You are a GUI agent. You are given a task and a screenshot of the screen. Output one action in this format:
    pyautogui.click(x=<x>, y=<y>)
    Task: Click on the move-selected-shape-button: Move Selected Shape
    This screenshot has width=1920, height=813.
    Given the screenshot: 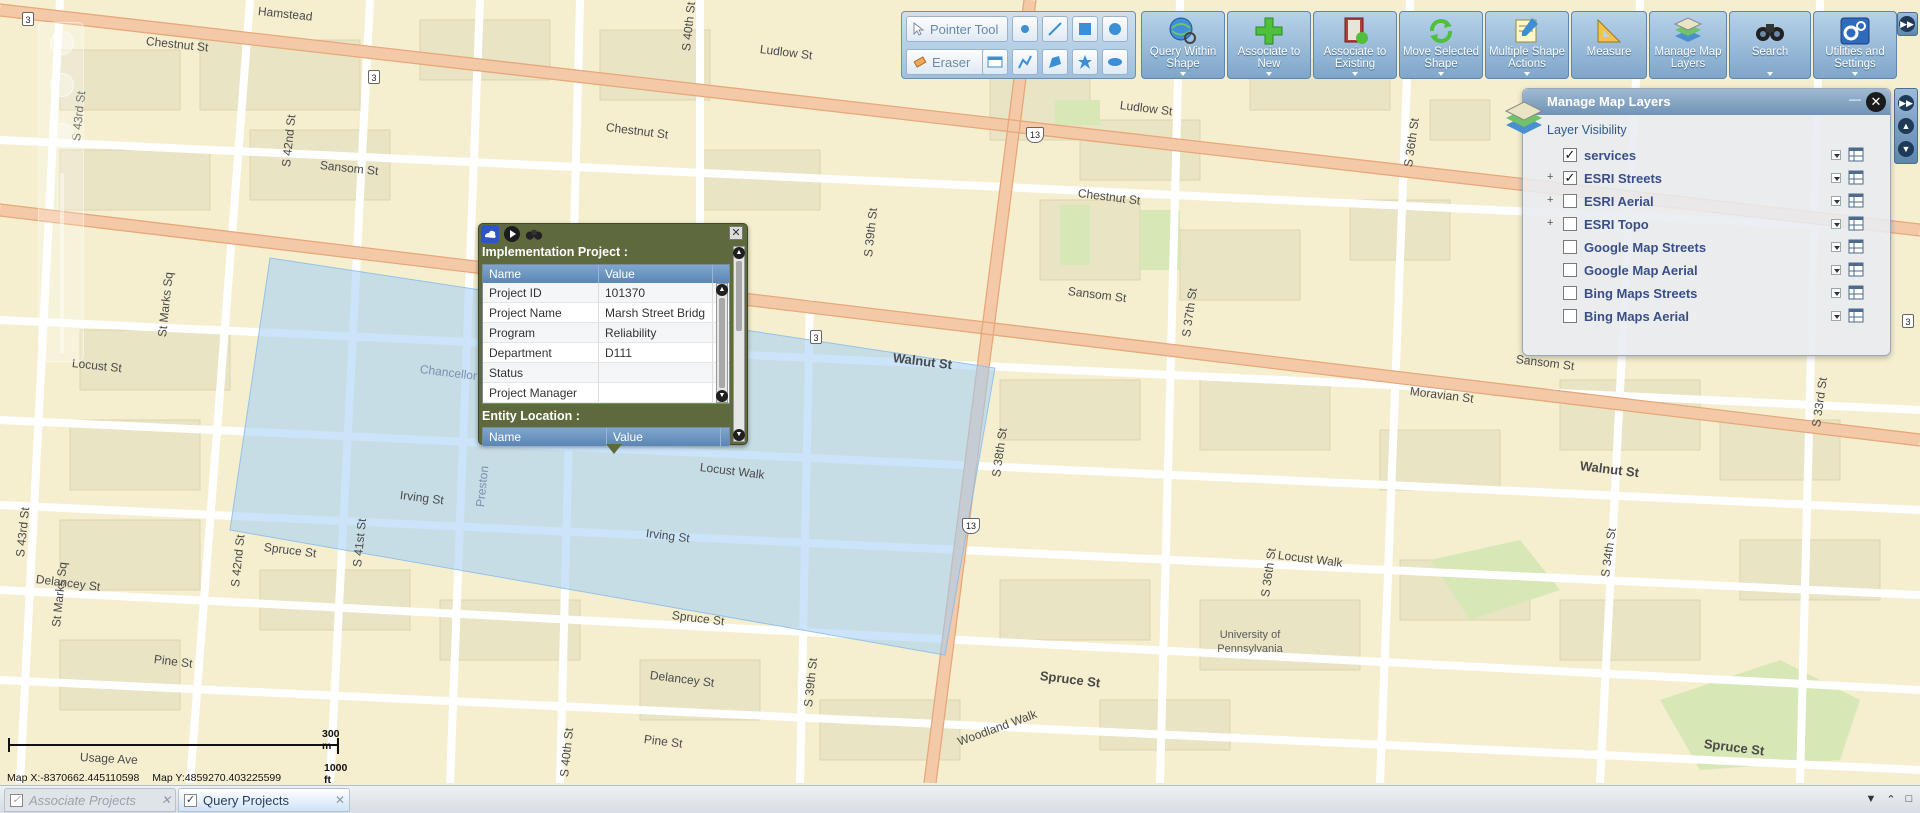 What is the action you would take?
    pyautogui.click(x=1441, y=45)
    